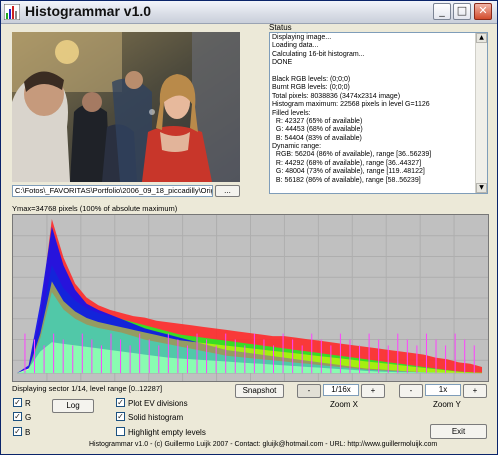 The height and width of the screenshot is (457, 500). Describe the element at coordinates (17, 402) in the screenshot. I see `channel-r-checkbox: ✓` at that location.